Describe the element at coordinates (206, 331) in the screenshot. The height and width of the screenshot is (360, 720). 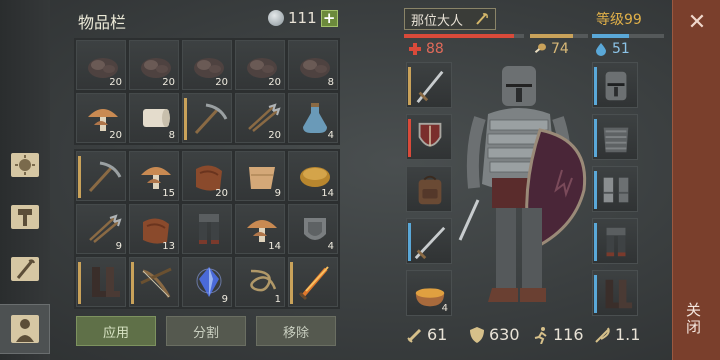
I see `split-button: 分割` at that location.